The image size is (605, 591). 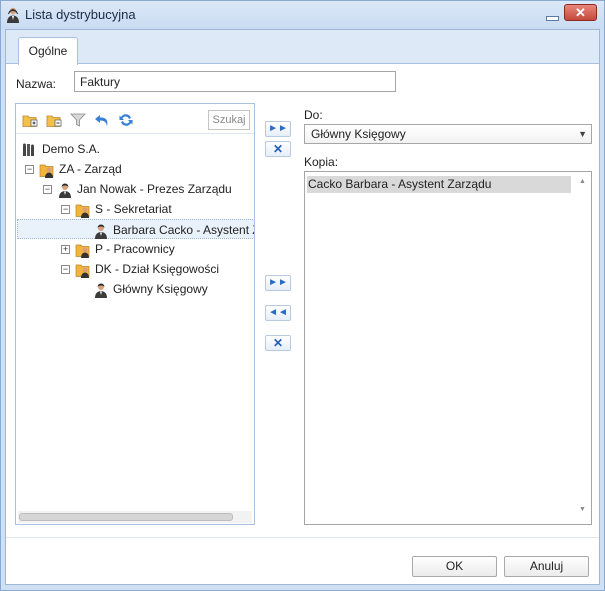 What do you see at coordinates (78, 120) in the screenshot?
I see `filter-icon` at bounding box center [78, 120].